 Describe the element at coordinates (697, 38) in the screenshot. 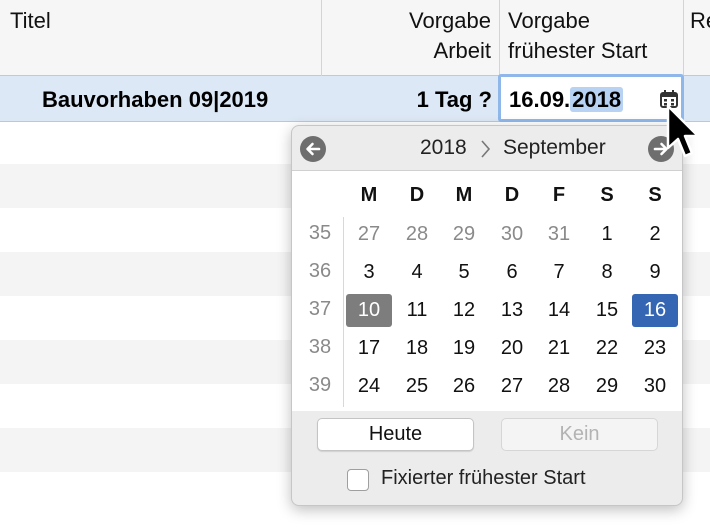

I see `column-header-next: Re` at that location.